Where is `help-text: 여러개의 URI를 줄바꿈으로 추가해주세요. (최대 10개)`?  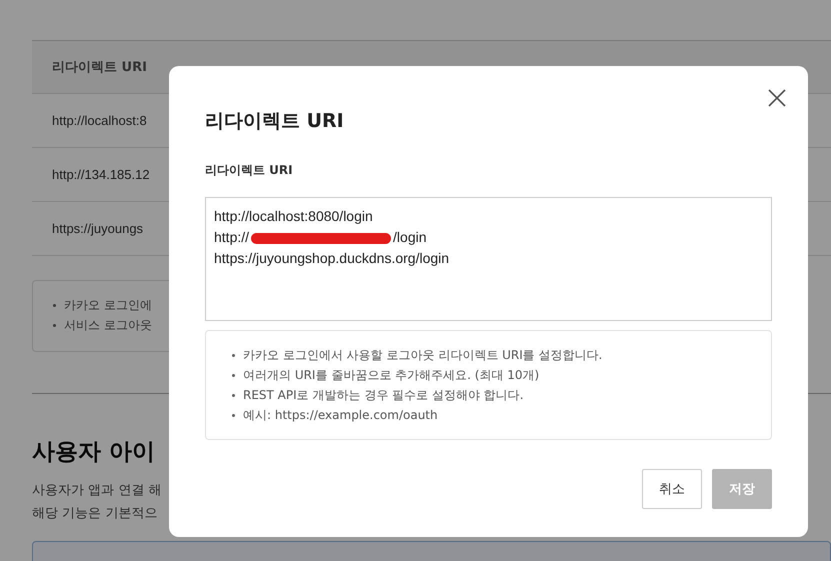
help-text: 여러개의 URI를 줄바꿈으로 추가해주세요. (최대 10개) is located at coordinates (391, 375).